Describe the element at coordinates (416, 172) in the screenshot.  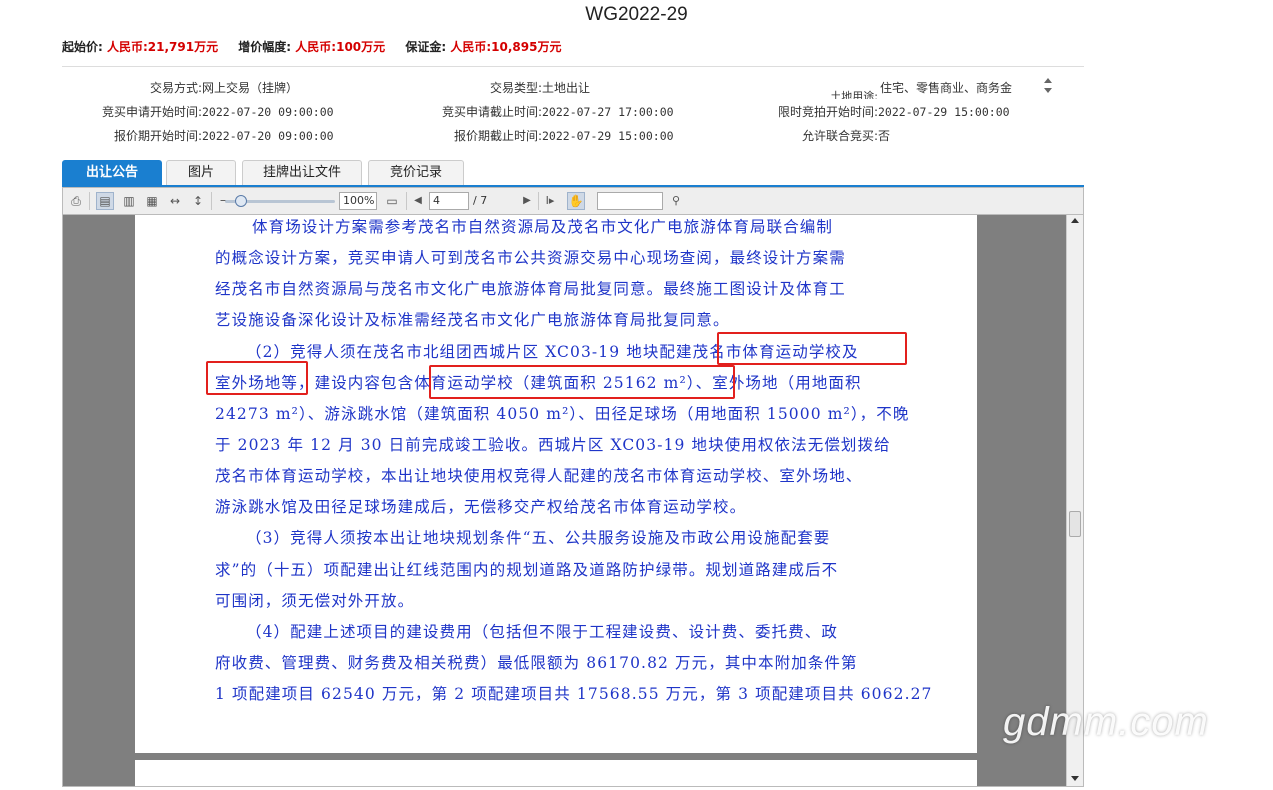
I see `tab-bid-records: 竞价记录` at that location.